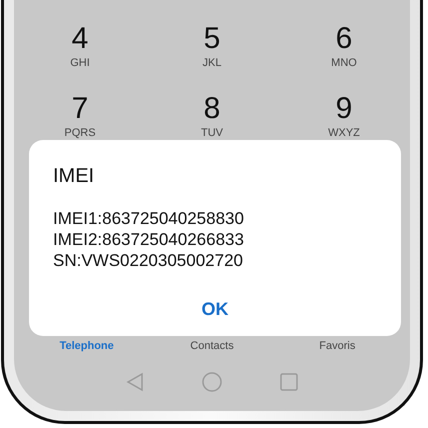 This screenshot has width=428, height=428. I want to click on ok-button: OK, so click(215, 309).